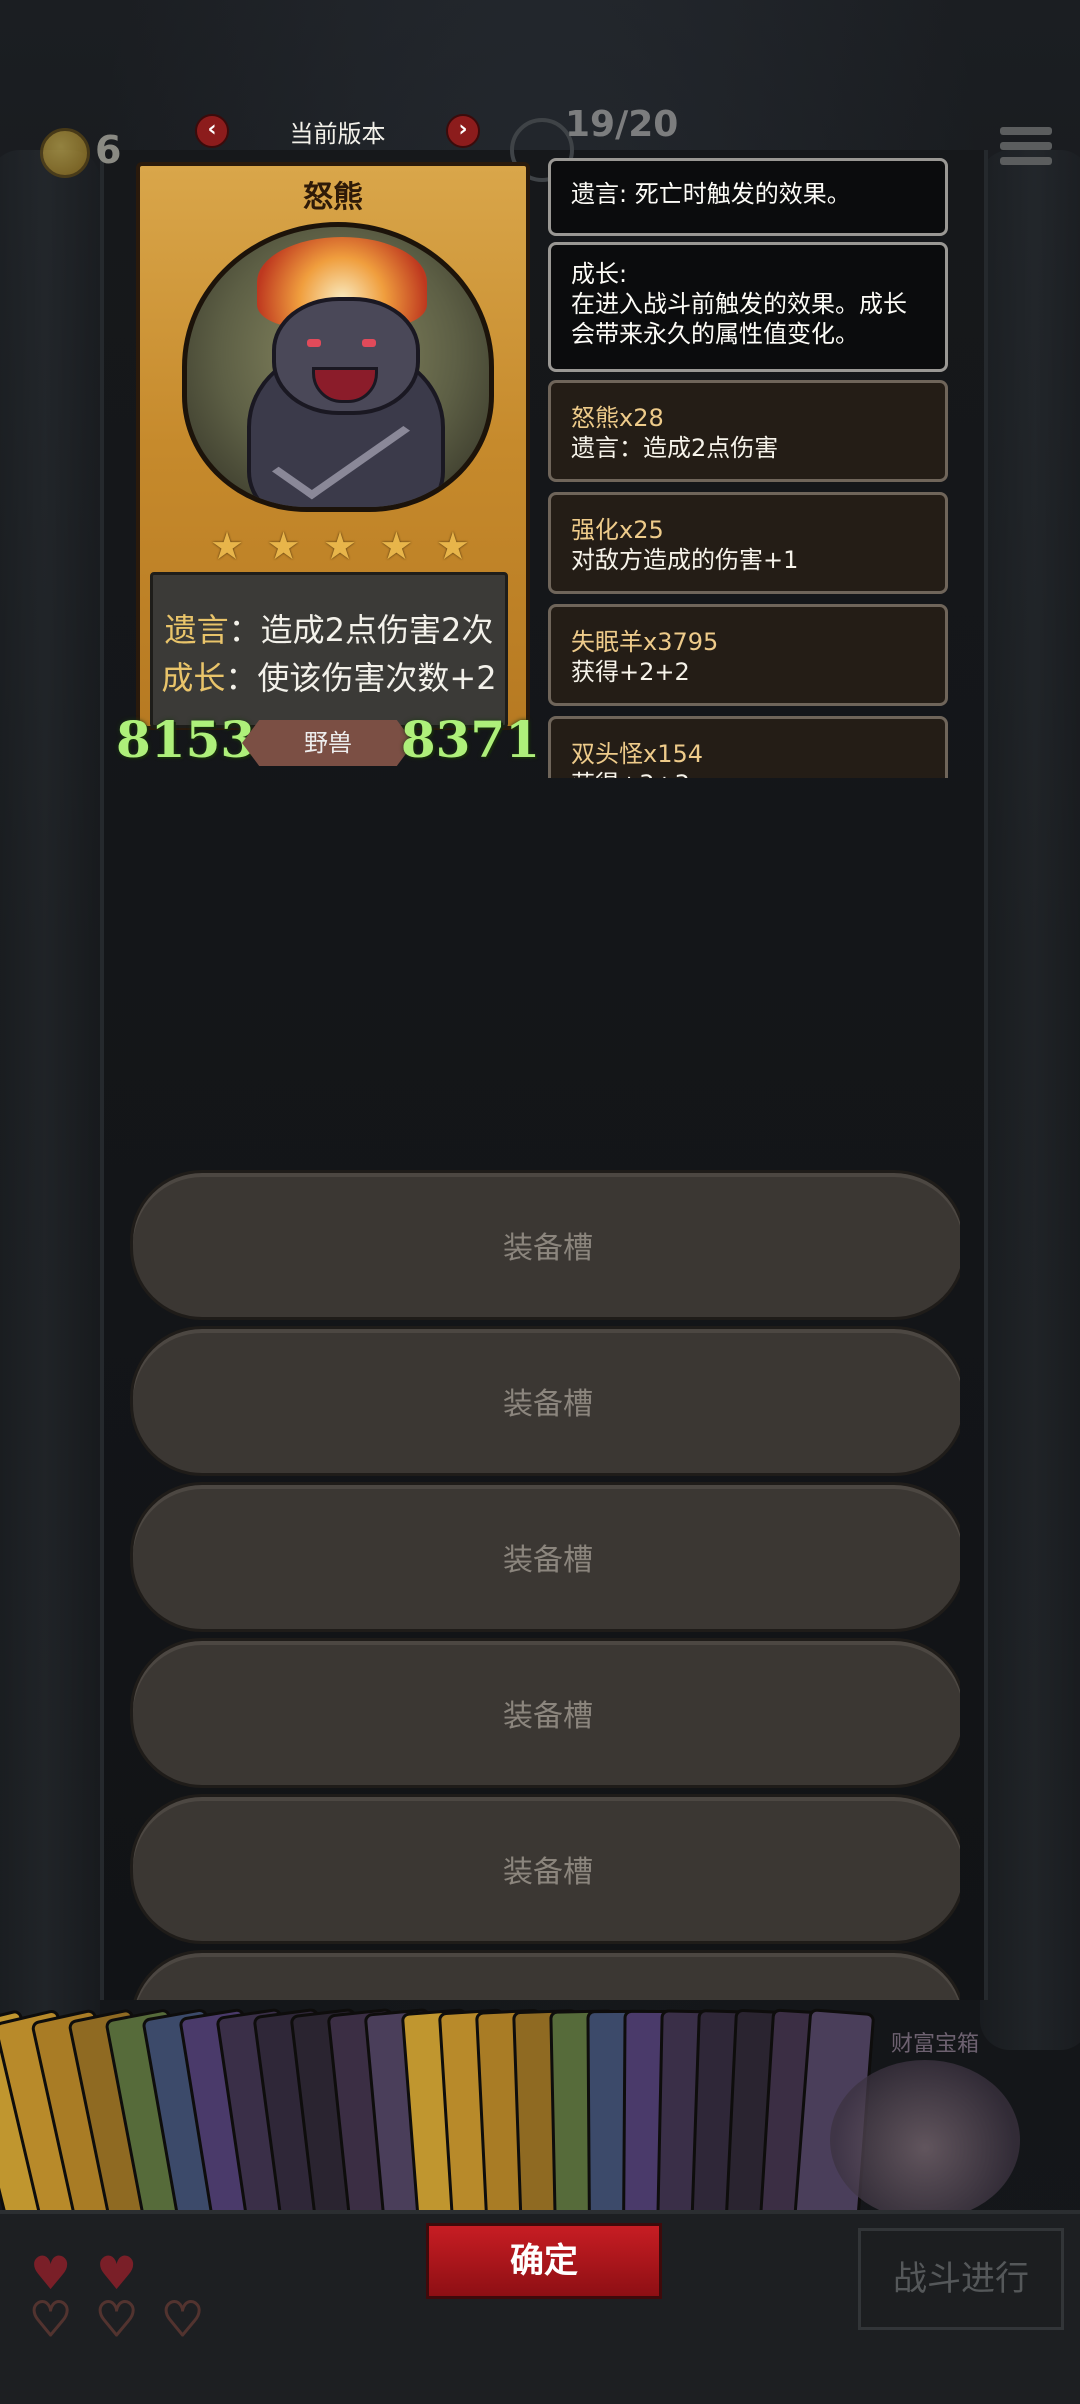  Describe the element at coordinates (622, 124) in the screenshot. I see `turn-counter: 19/20` at that location.